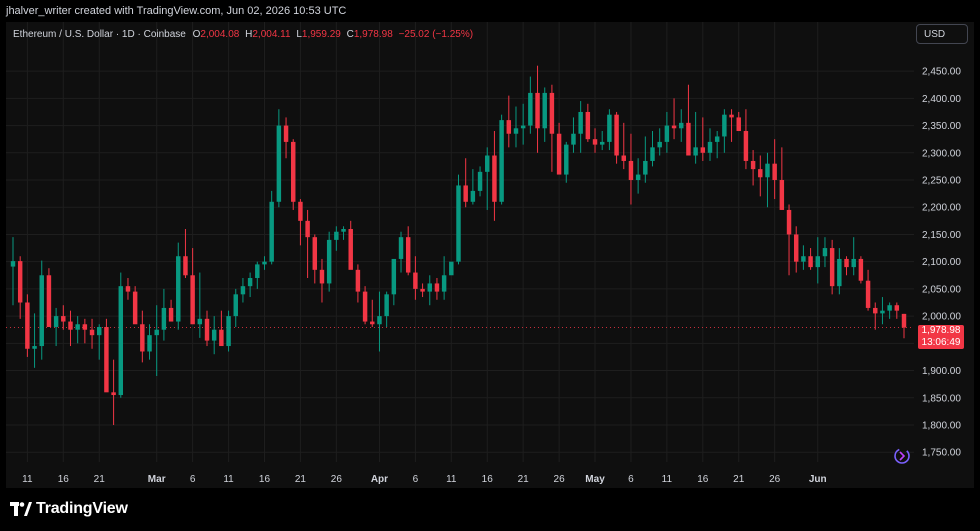 Image resolution: width=980 pixels, height=531 pixels. I want to click on y-tick-label: 2,150.00, so click(941, 235).